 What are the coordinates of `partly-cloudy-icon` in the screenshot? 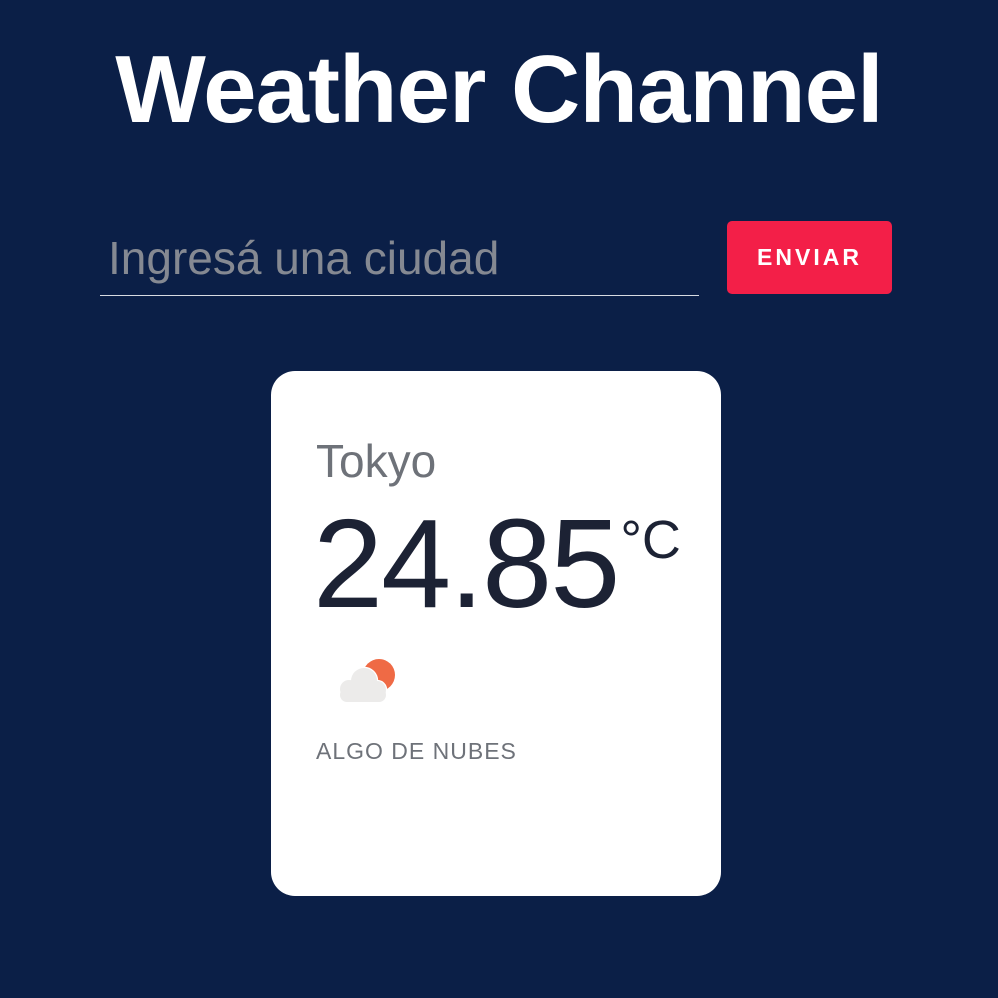 It's located at (366, 681).